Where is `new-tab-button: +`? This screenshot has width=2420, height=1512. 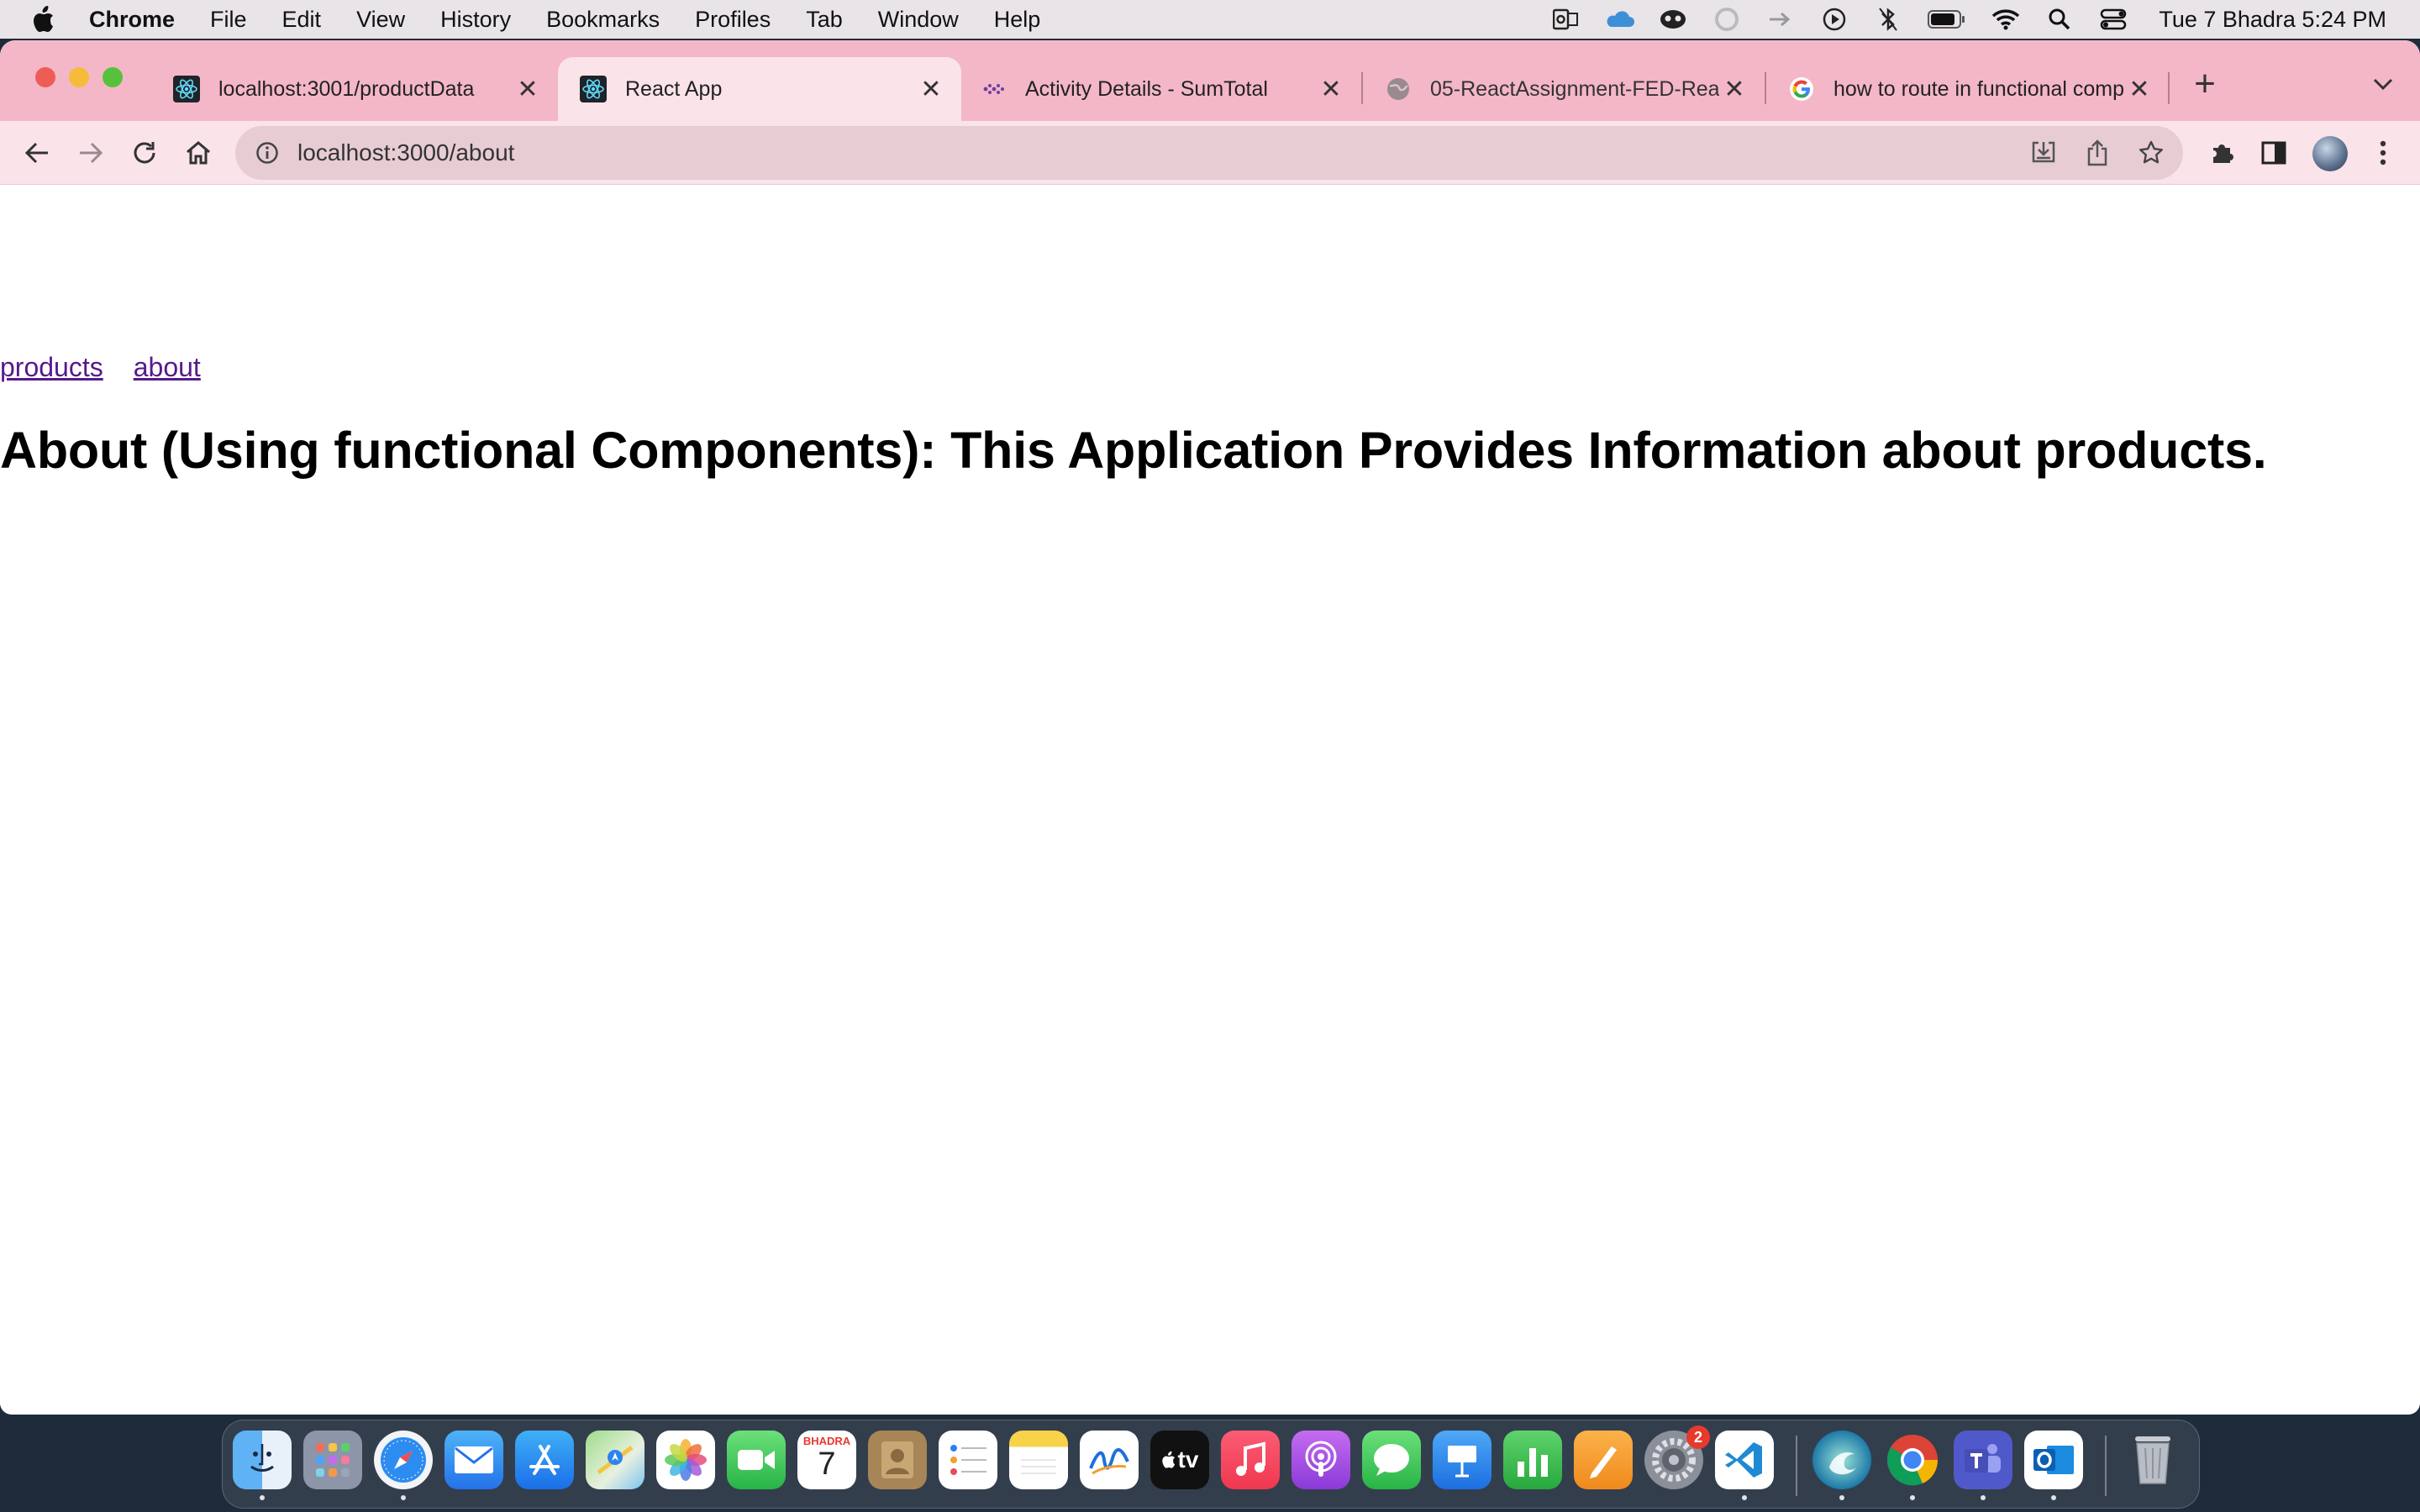
new-tab-button: + is located at coordinates (2205, 83).